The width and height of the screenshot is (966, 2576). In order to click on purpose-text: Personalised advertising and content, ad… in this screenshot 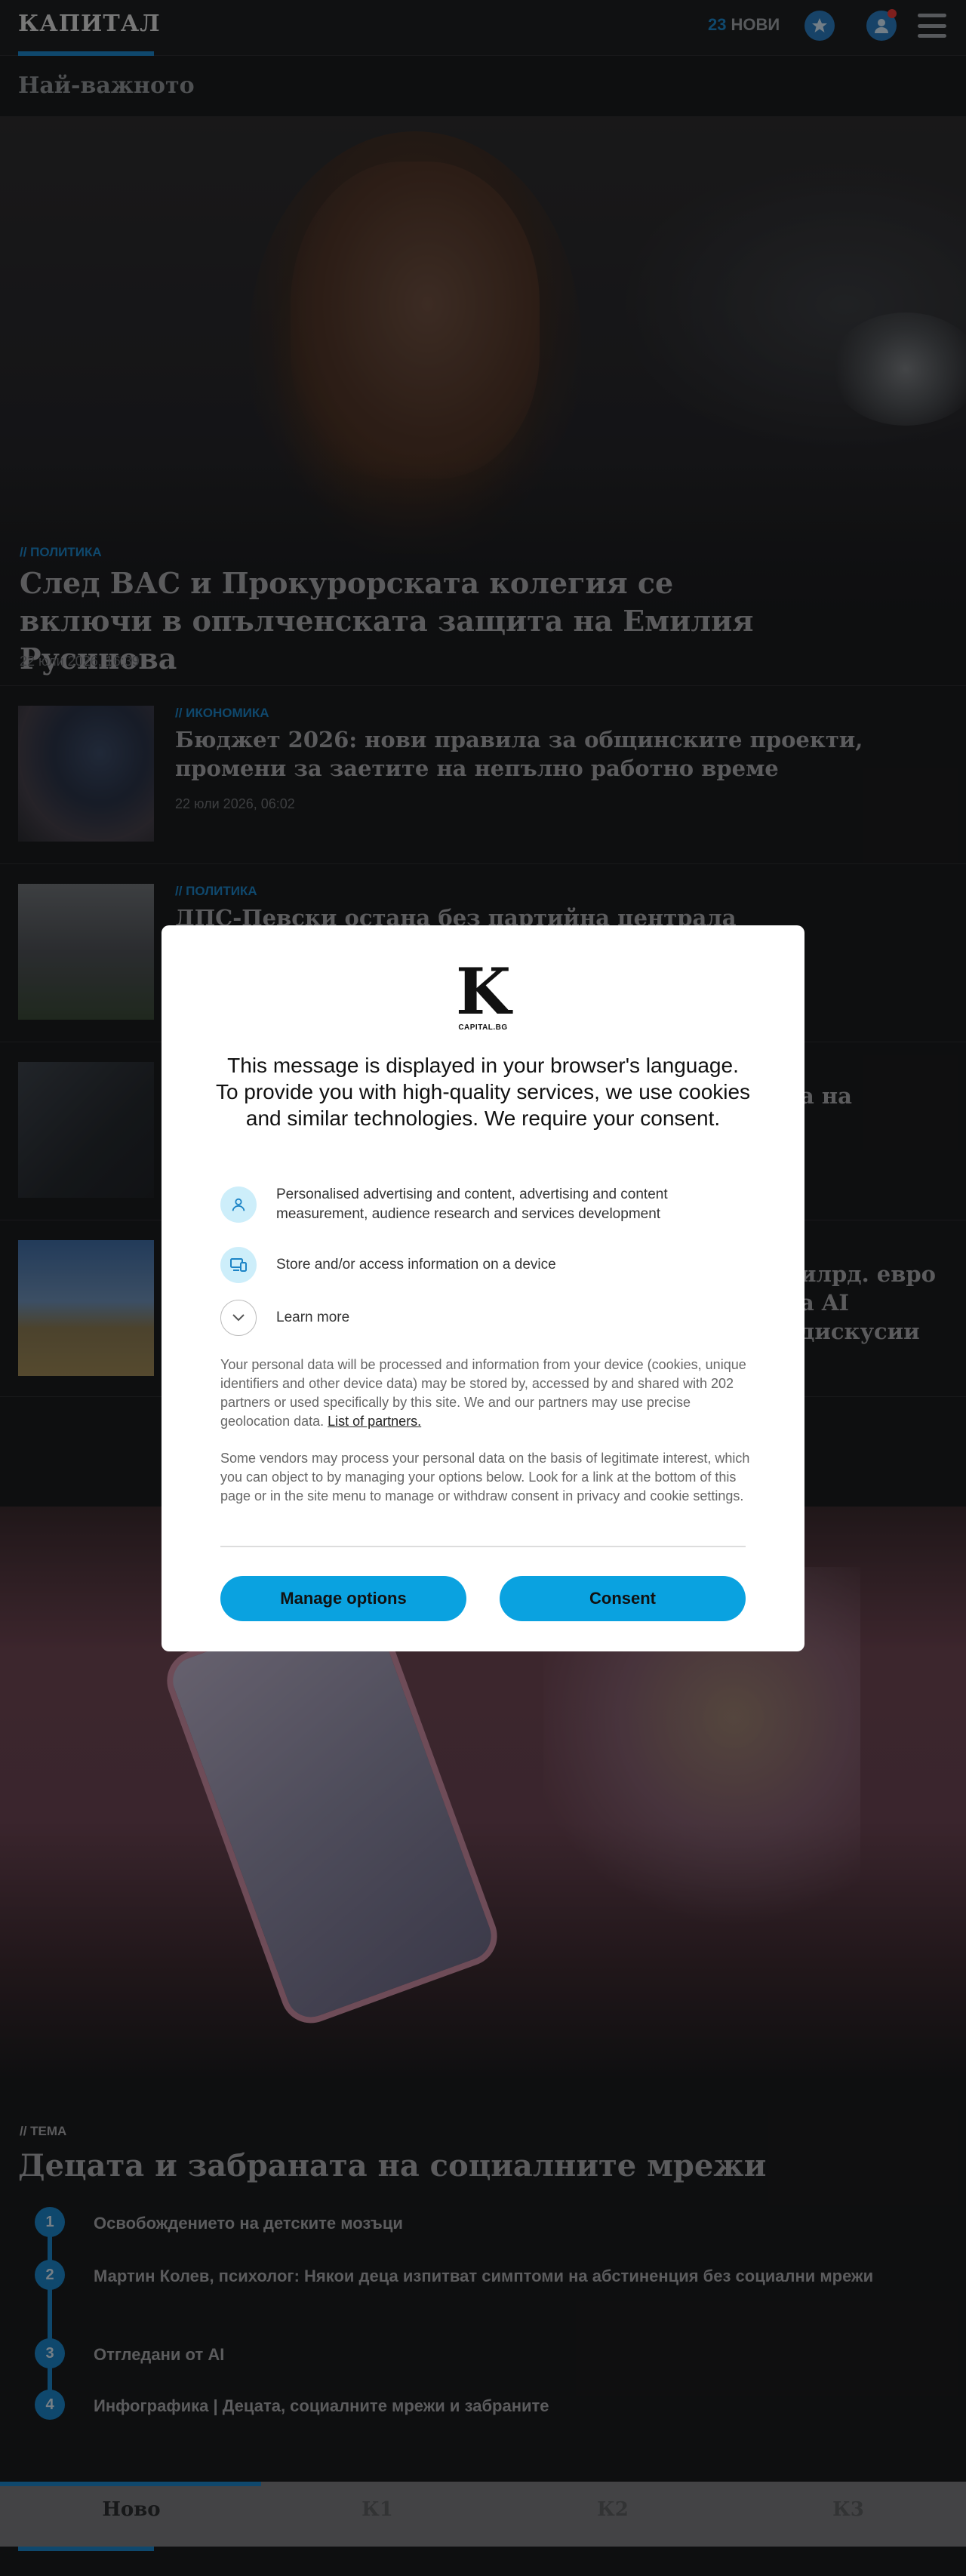, I will do `click(472, 1204)`.